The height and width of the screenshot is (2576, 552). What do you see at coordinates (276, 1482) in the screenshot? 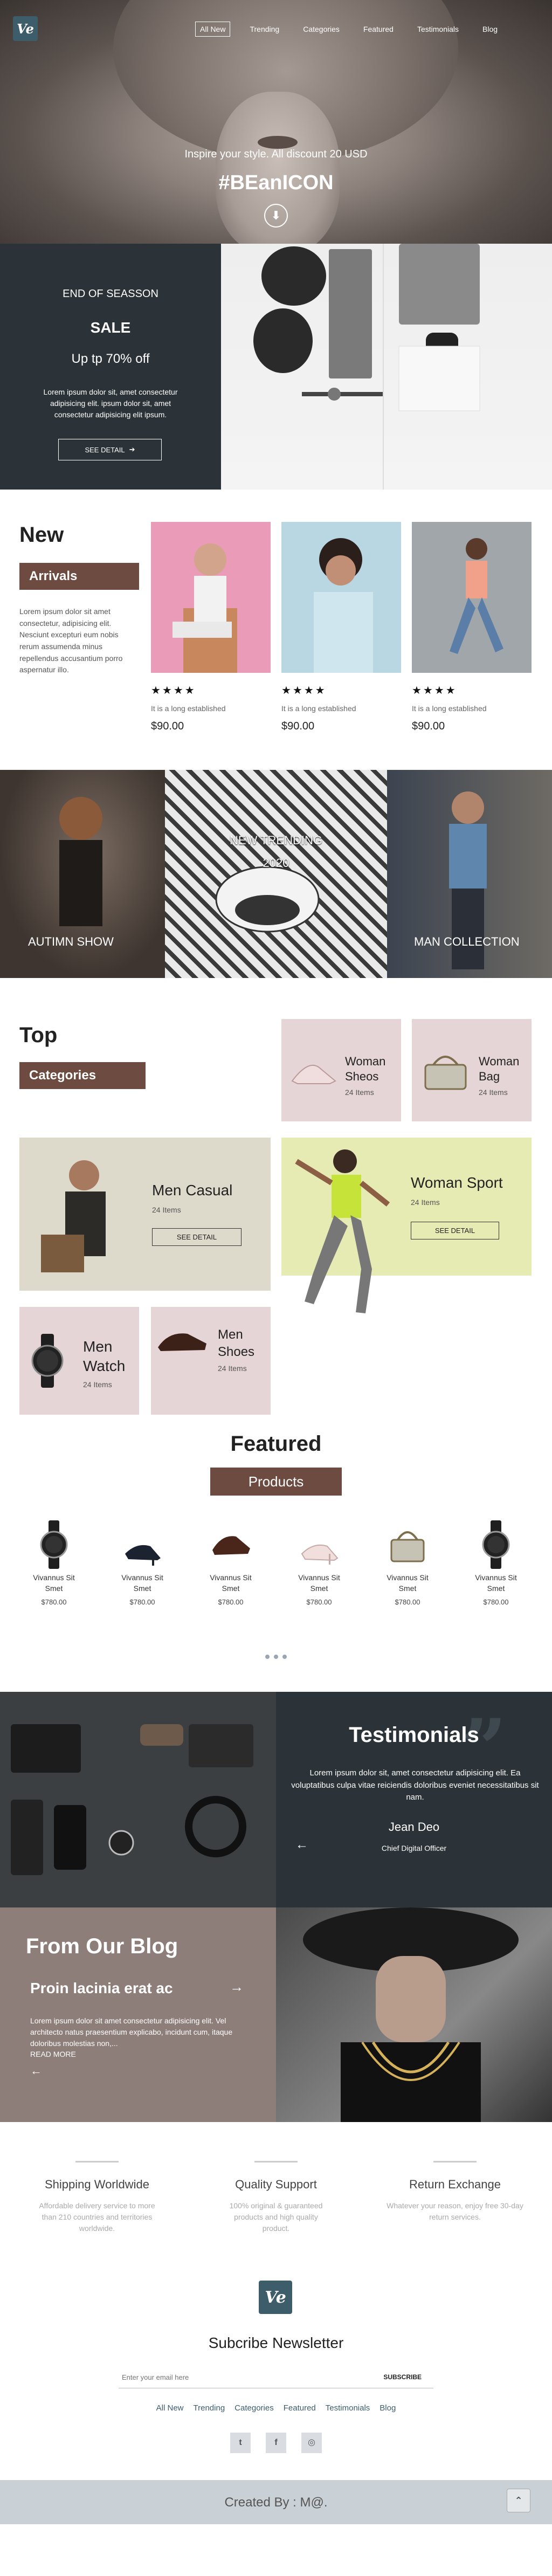
I see `featured-tag: Products` at bounding box center [276, 1482].